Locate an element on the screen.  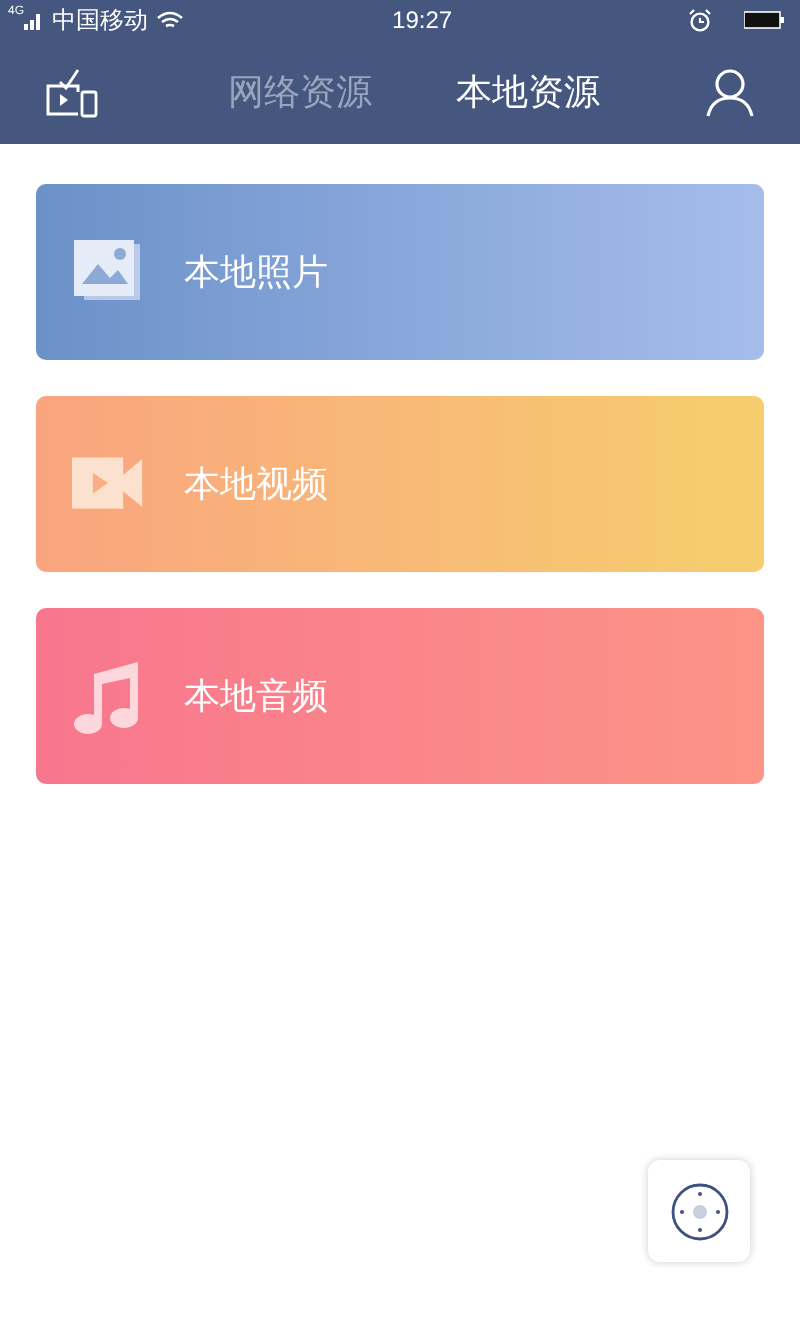
signal-icon is located at coordinates (34, 20).